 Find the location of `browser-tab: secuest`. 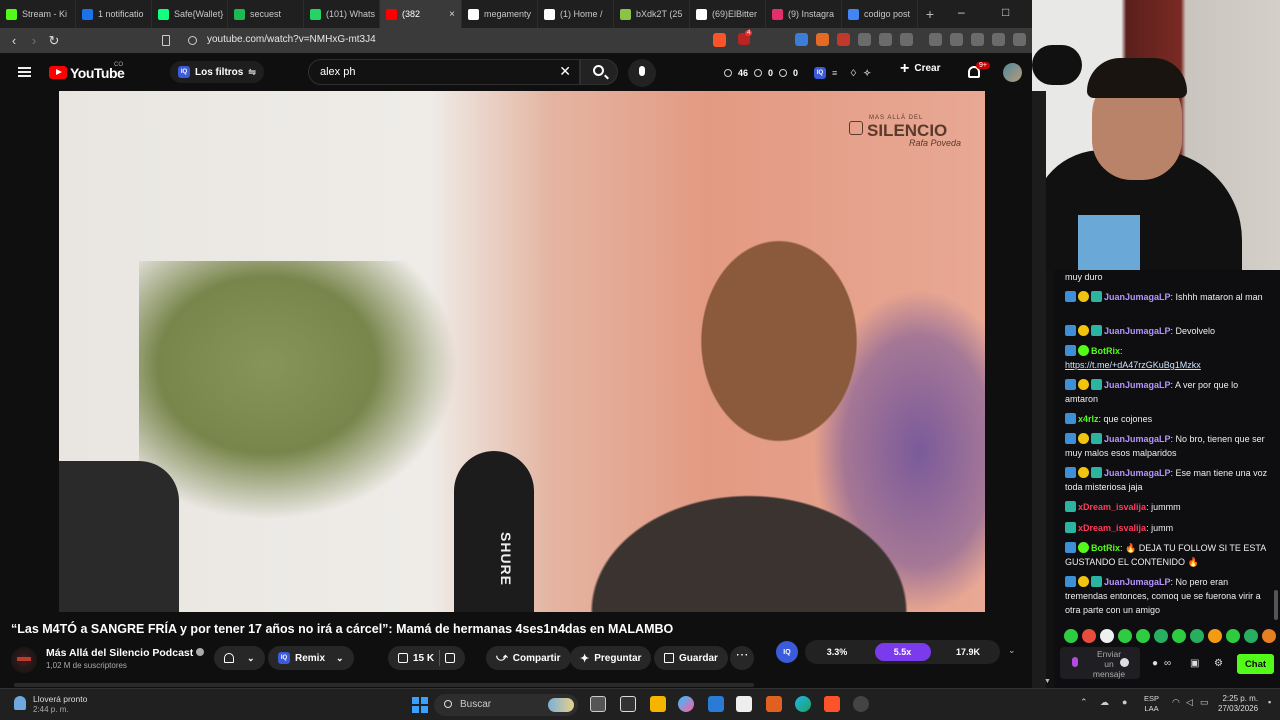

browser-tab: secuest is located at coordinates (266, 14).